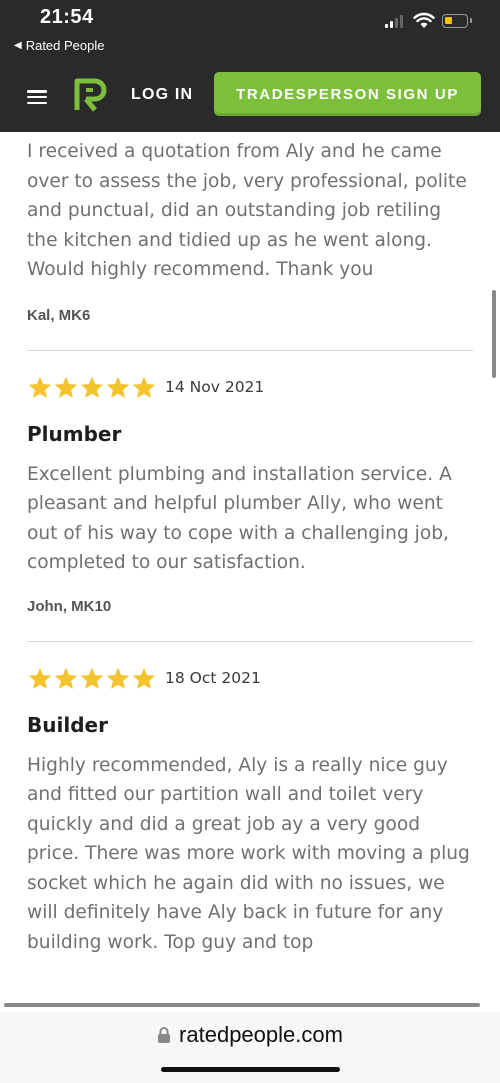 This screenshot has height=1083, width=500. Describe the element at coordinates (162, 95) in the screenshot. I see `login-link: LOG IN` at that location.